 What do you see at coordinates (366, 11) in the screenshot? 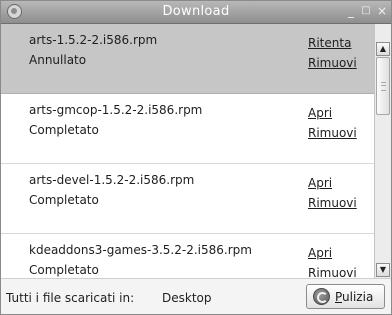
I see `maximize-button: □` at bounding box center [366, 11].